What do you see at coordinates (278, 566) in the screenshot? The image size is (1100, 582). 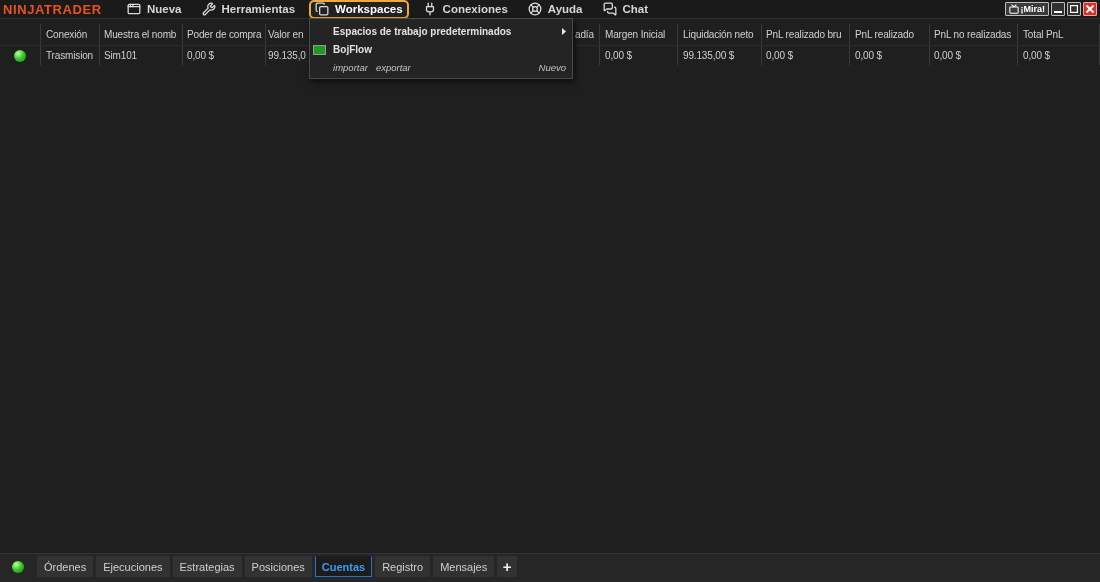 I see `tab: Posiciones` at bounding box center [278, 566].